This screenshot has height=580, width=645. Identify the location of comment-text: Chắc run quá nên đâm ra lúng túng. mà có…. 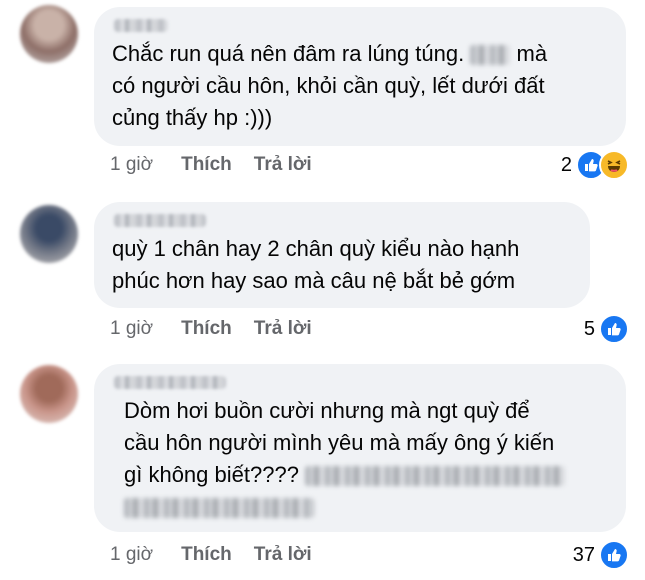
(360, 86).